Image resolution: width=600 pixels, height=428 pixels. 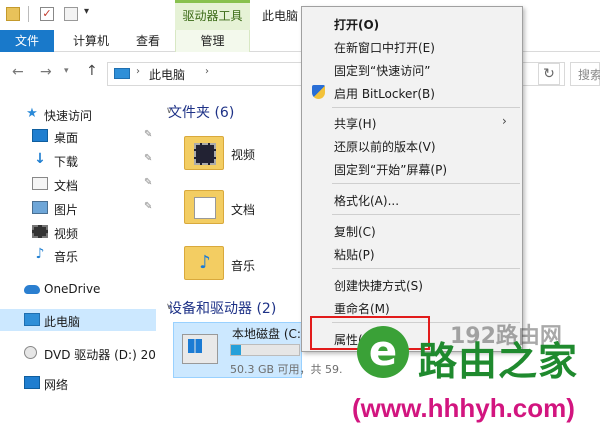 I want to click on nav-item-onedrive: OneDrive, so click(x=78, y=289).